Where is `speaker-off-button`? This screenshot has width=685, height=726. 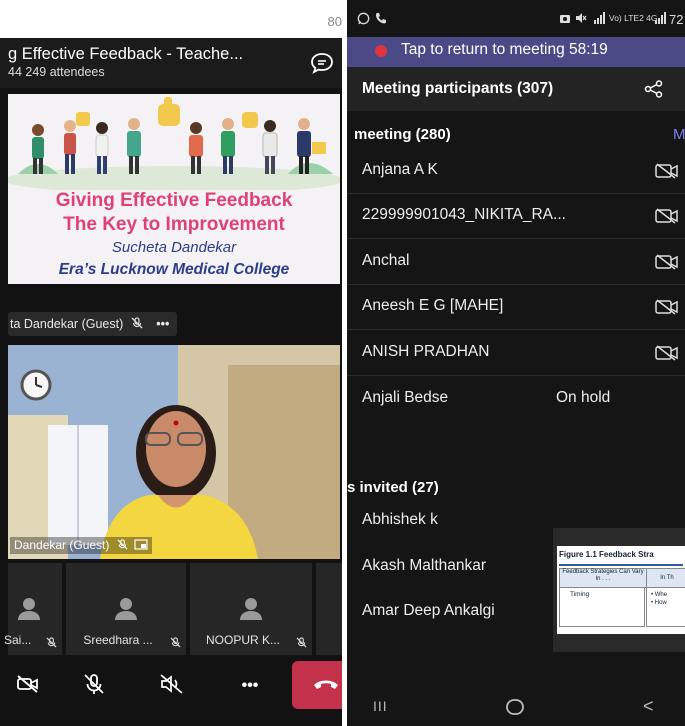
speaker-off-button is located at coordinates (172, 686).